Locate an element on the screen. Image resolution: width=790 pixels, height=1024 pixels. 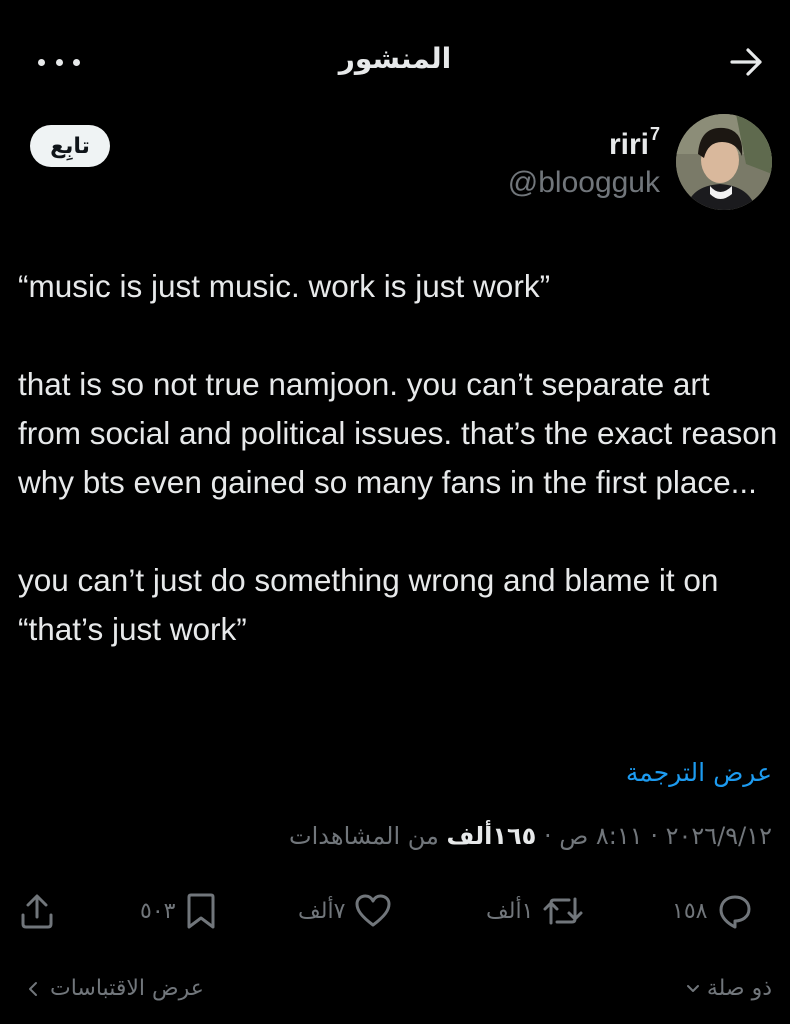
page-title: المنشور is located at coordinates (395, 58).